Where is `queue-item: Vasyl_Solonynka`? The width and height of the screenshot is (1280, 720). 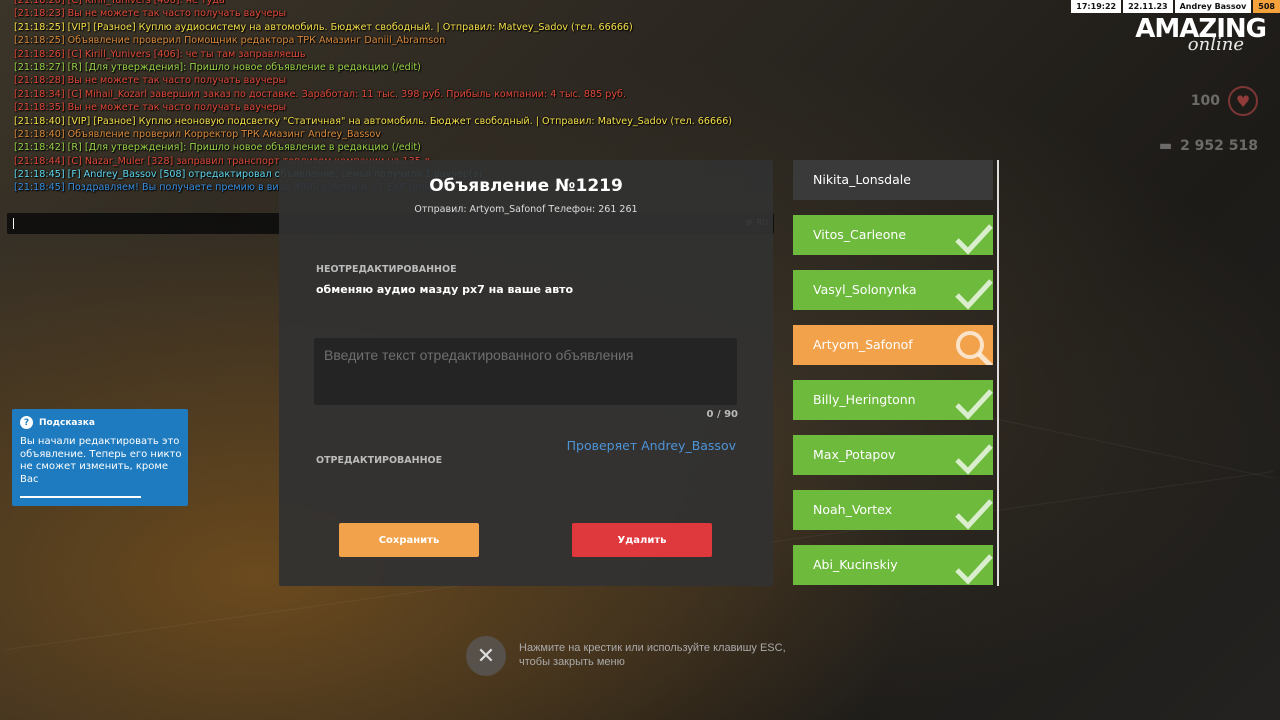
queue-item: Vasyl_Solonynka is located at coordinates (893, 290).